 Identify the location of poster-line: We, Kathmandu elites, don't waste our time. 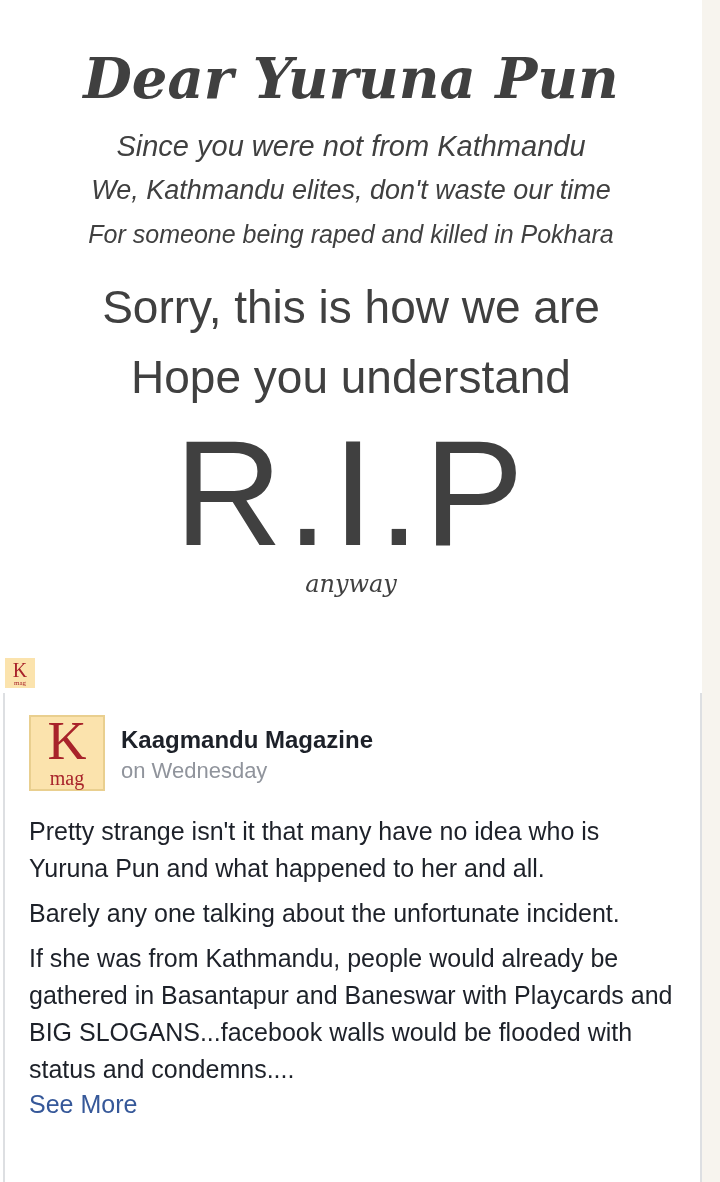
(351, 190).